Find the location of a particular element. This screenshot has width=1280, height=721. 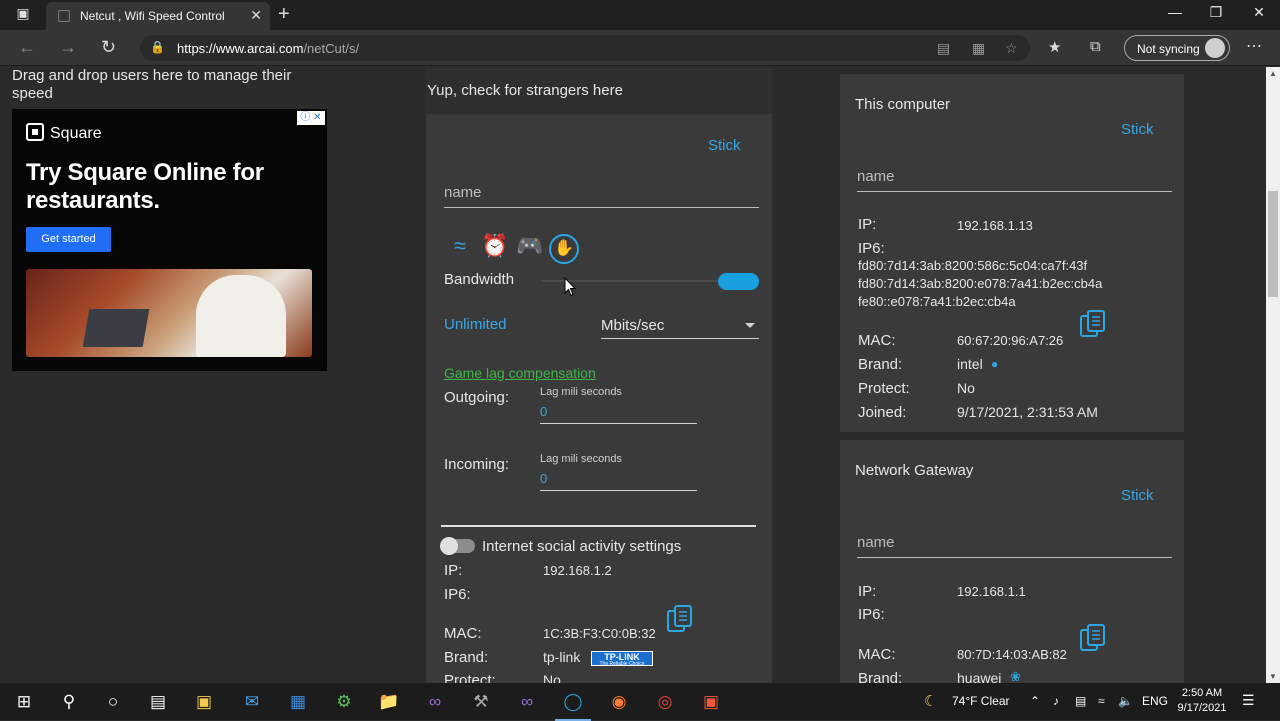

clock-time: 2:50 AM is located at coordinates (1202, 693).